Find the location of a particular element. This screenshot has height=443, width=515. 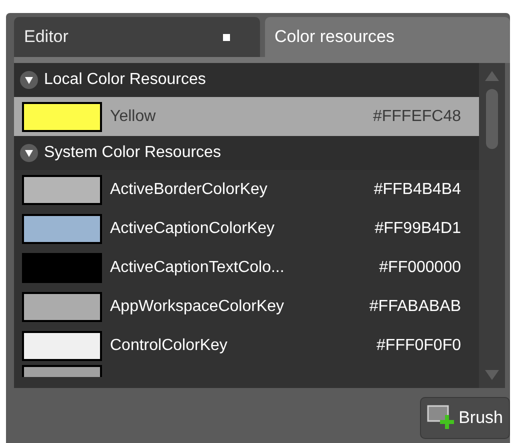

group-header: Local Color Resources is located at coordinates (246, 80).